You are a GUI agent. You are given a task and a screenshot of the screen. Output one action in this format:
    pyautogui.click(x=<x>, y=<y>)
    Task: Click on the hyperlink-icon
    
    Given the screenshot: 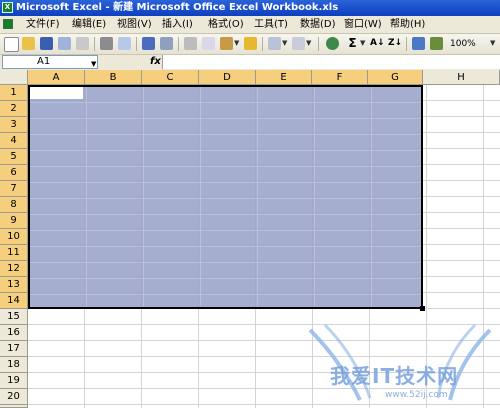 What is the action you would take?
    pyautogui.click(x=332, y=43)
    